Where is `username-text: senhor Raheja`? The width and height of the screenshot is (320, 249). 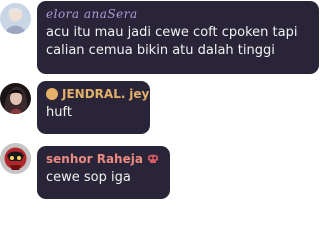
username-text: senhor Raheja is located at coordinates (94, 159).